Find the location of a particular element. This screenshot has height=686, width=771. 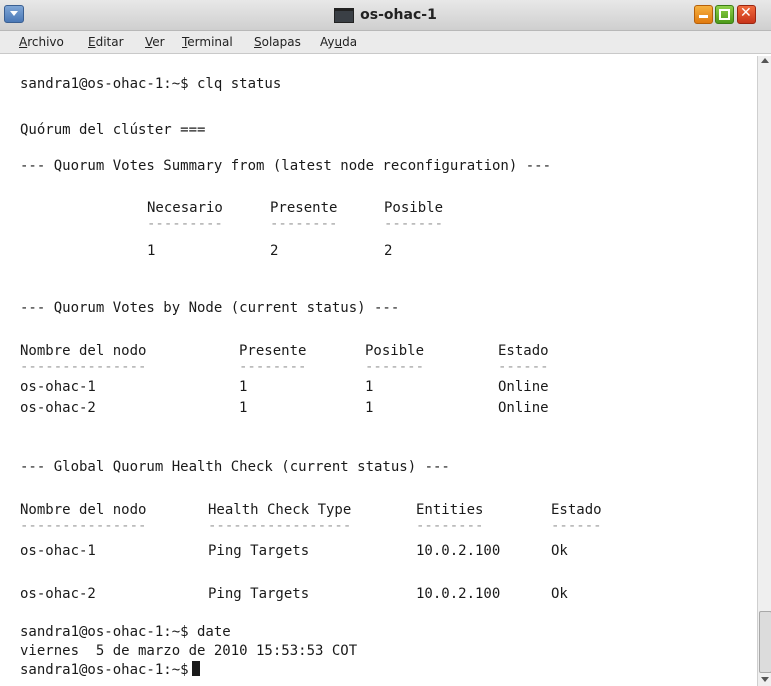

health-dash: ------ is located at coordinates (576, 526).